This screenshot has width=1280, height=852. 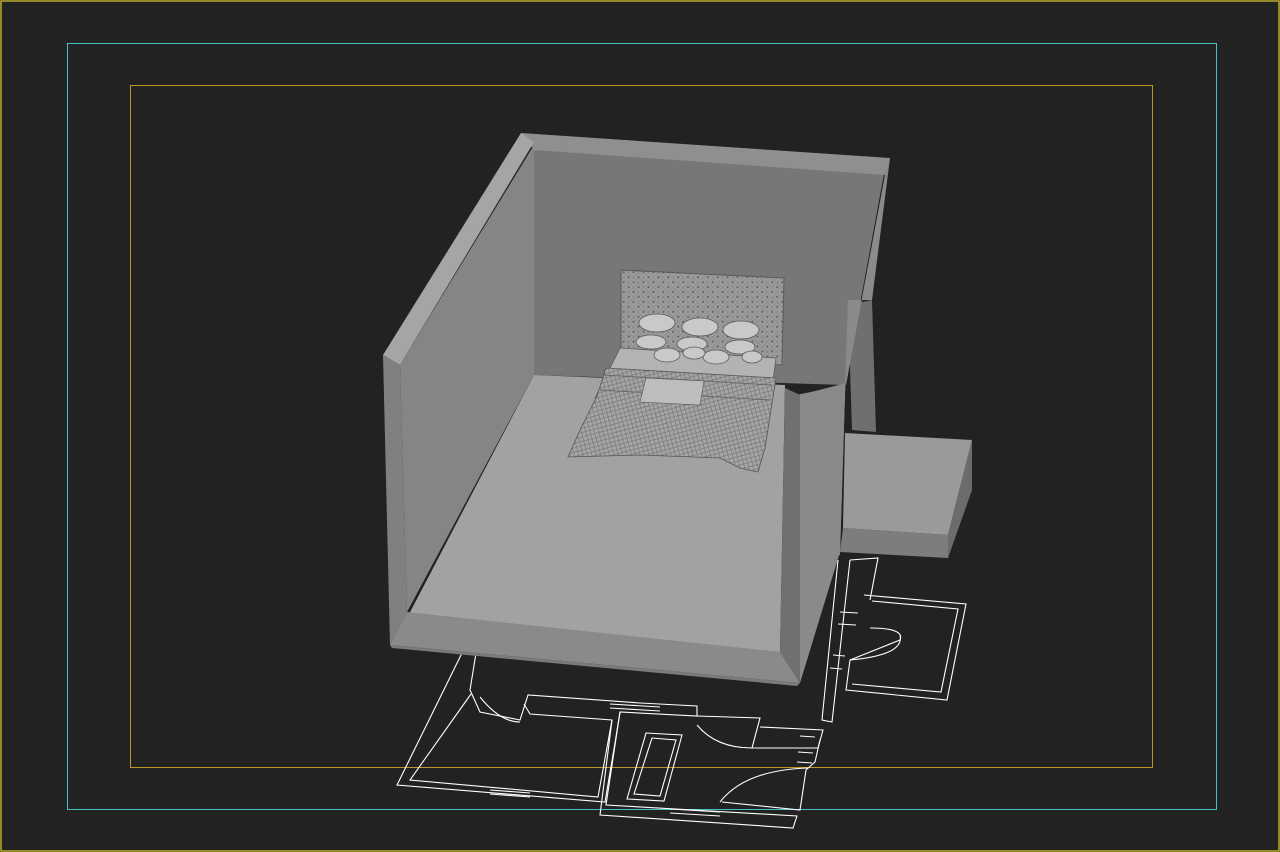 I want to click on side-ledge, so click(x=906, y=429).